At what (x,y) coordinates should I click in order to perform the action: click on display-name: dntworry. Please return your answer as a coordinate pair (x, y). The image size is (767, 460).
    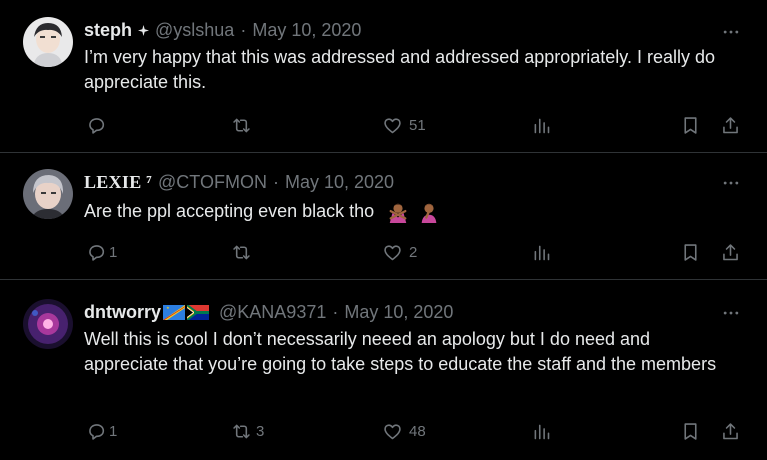
    Looking at the image, I should click on (122, 312).